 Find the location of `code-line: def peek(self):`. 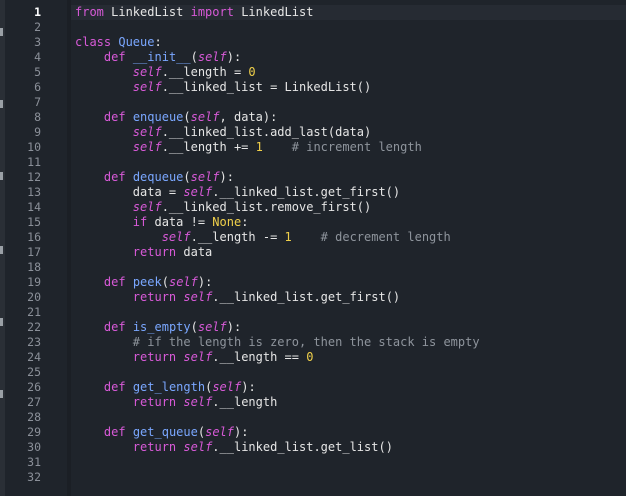

code-line: def peek(self): is located at coordinates (143, 282).